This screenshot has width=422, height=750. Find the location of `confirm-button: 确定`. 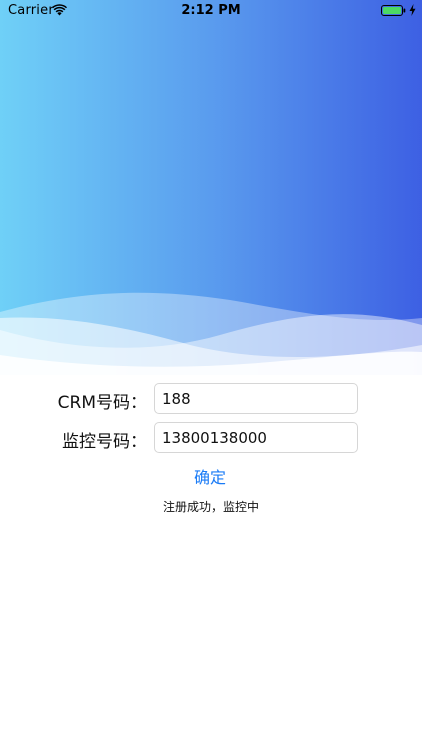

confirm-button: 确定 is located at coordinates (210, 476).